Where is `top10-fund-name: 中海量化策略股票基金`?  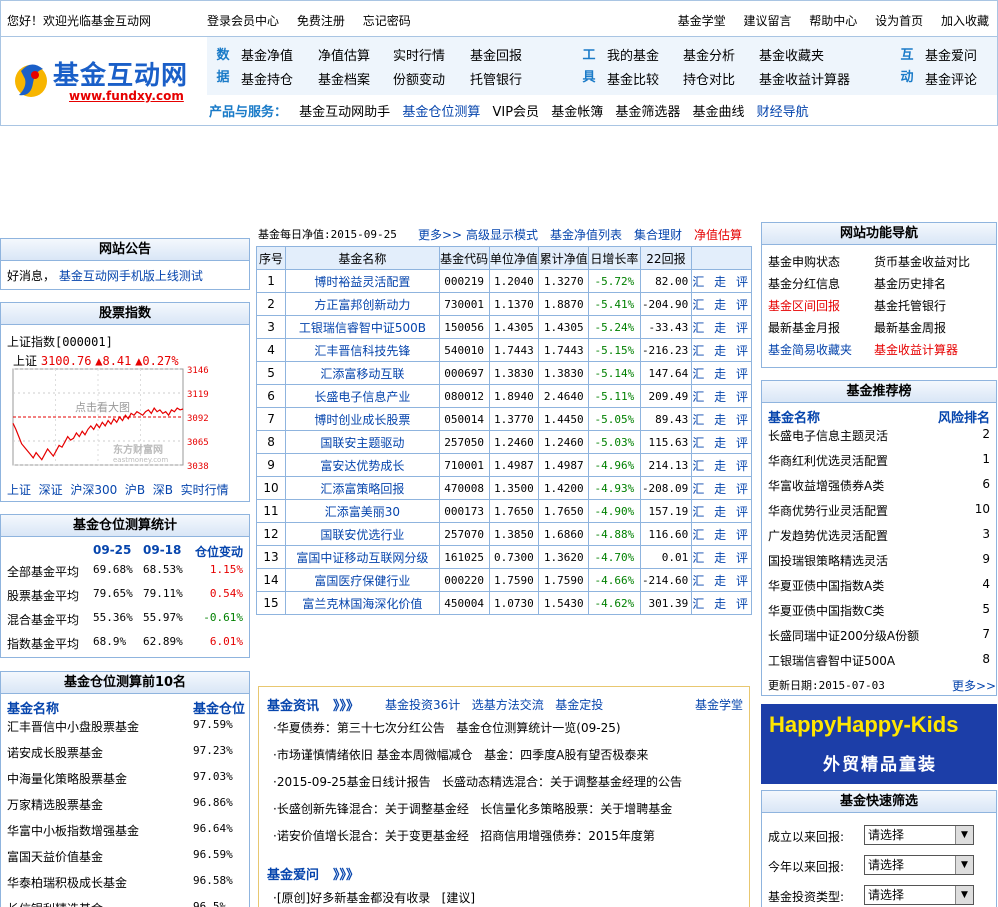
top10-fund-name: 中海量化策略股票基金 is located at coordinates (67, 778).